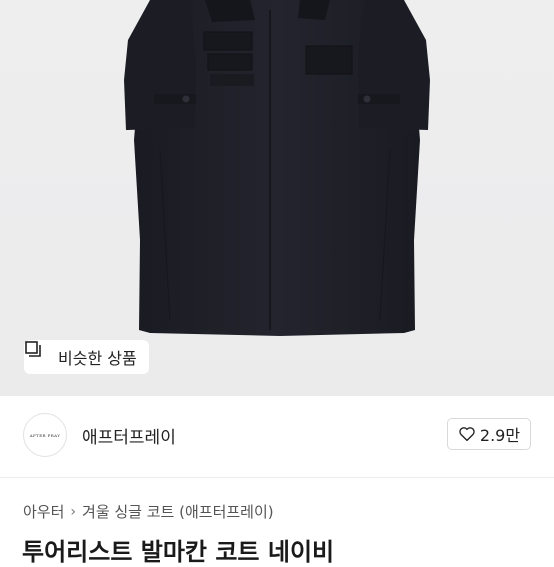  I want to click on avatar-logo-text: AFTER PRAY, so click(45, 435).